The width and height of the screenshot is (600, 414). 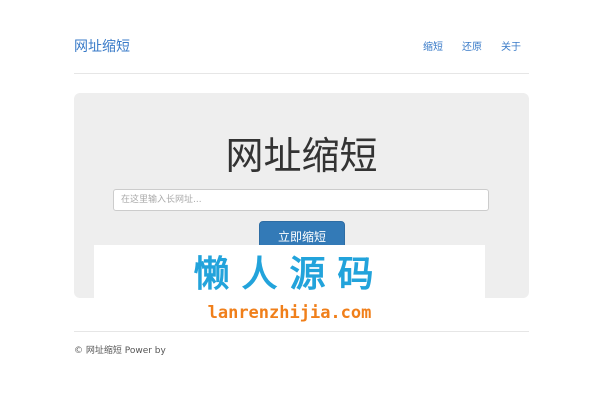 What do you see at coordinates (289, 313) in the screenshot?
I see `watermark-domain-text: lanrenzhijia.com` at bounding box center [289, 313].